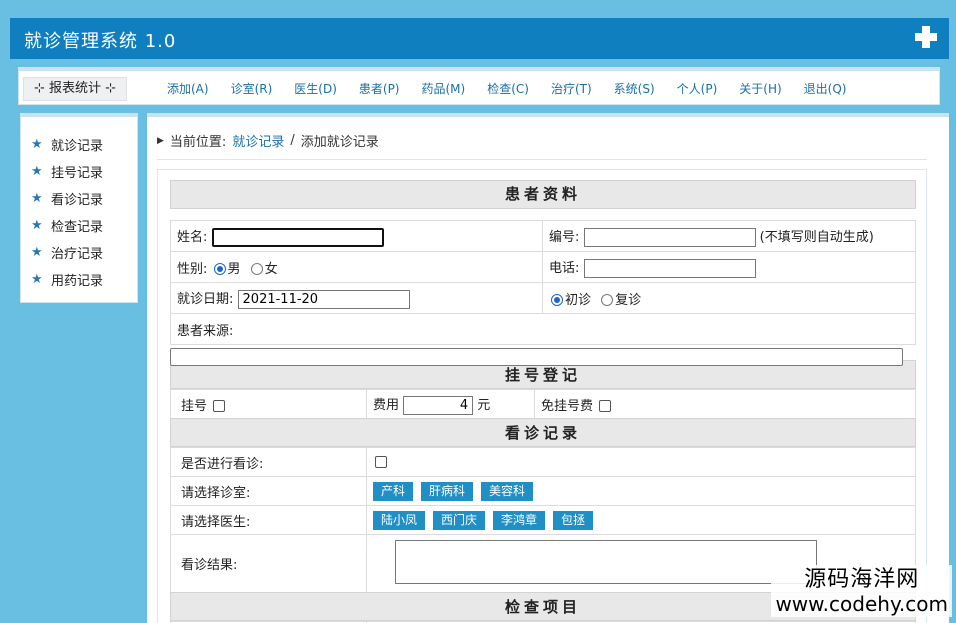  I want to click on breadcrumb: ▶ 当前位置: 就诊记录 / 添加就诊记录, so click(268, 140).